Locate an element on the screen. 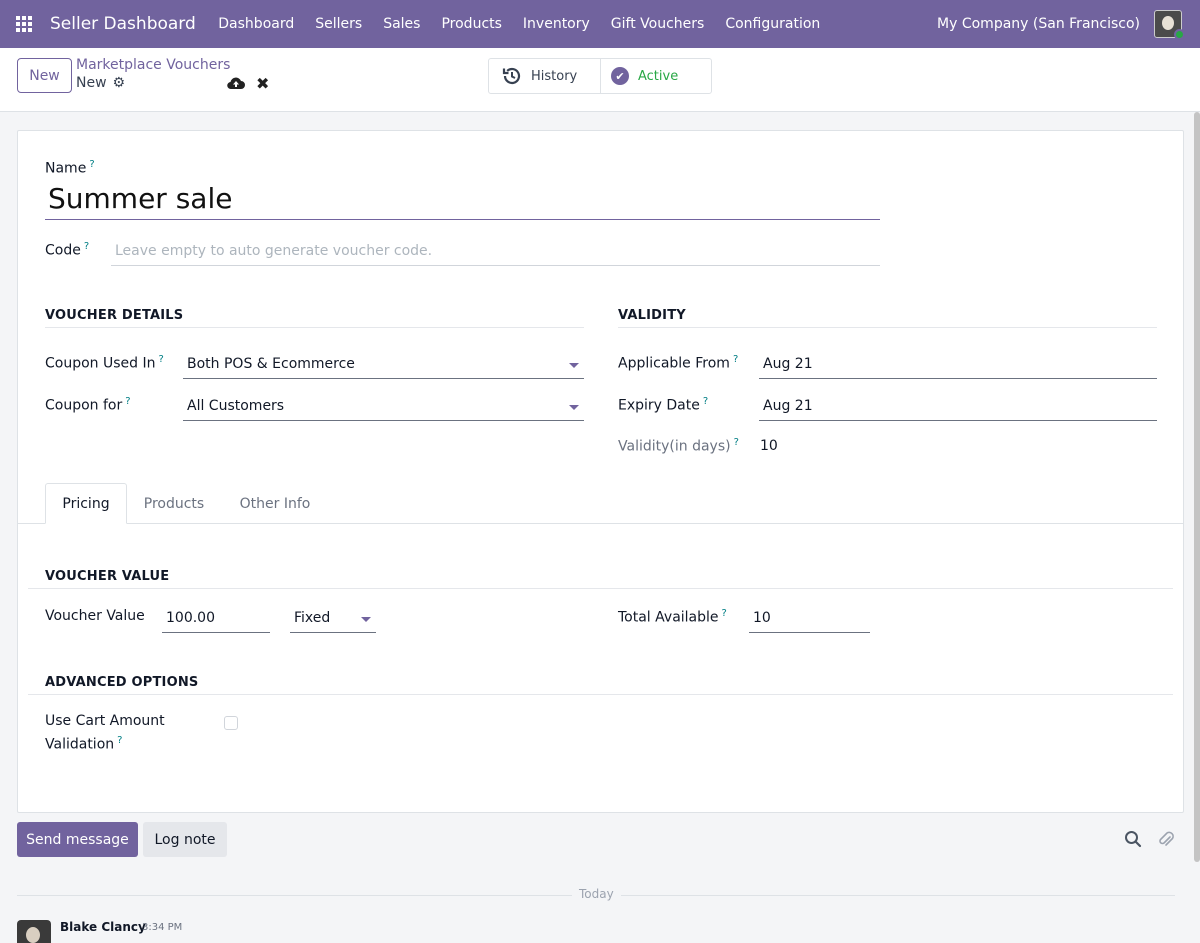 Image resolution: width=1200 pixels, height=943 pixels. expiry-date-field: Aug 21 is located at coordinates (958, 407).